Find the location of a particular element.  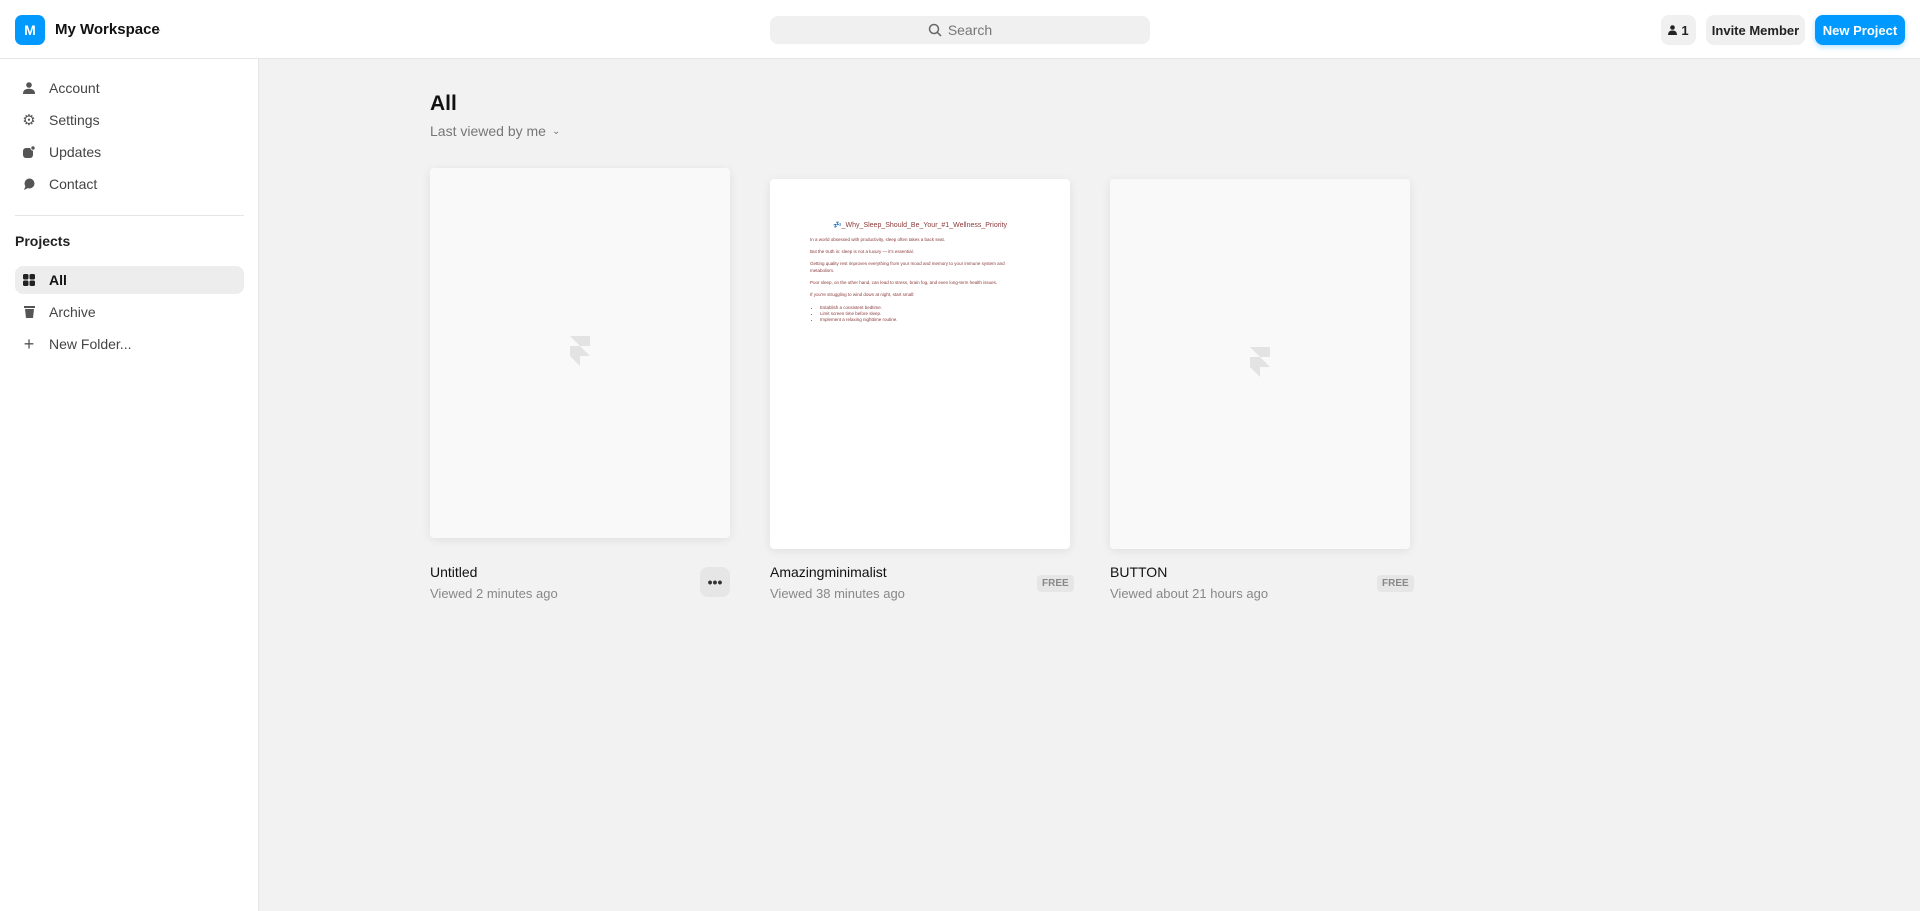

sidebar-item-all: All is located at coordinates (129, 280).